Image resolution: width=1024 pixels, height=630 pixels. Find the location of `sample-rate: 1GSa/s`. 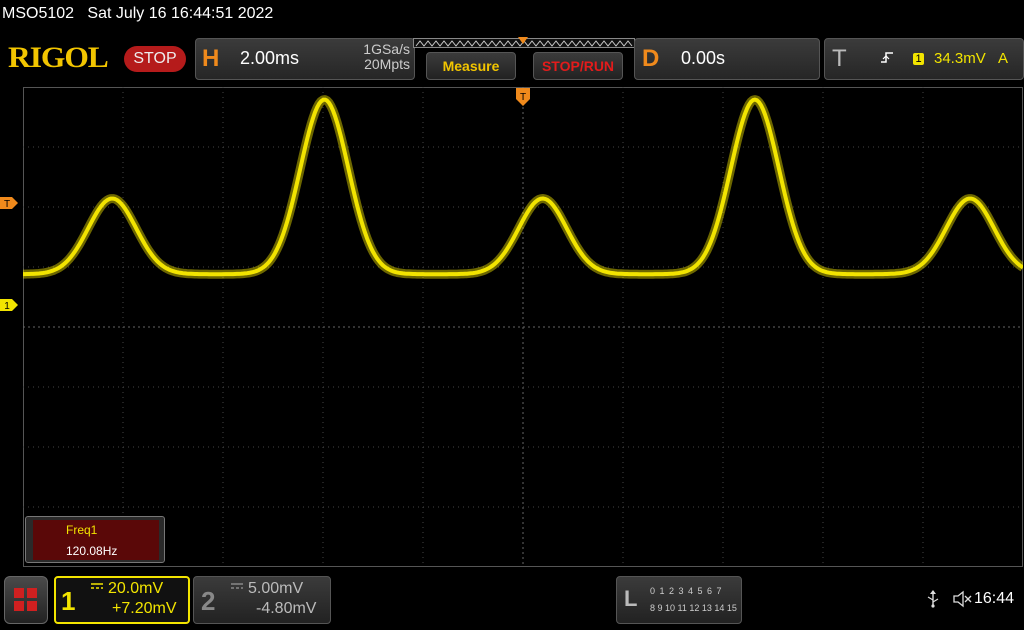

sample-rate: 1GSa/s is located at coordinates (386, 49).